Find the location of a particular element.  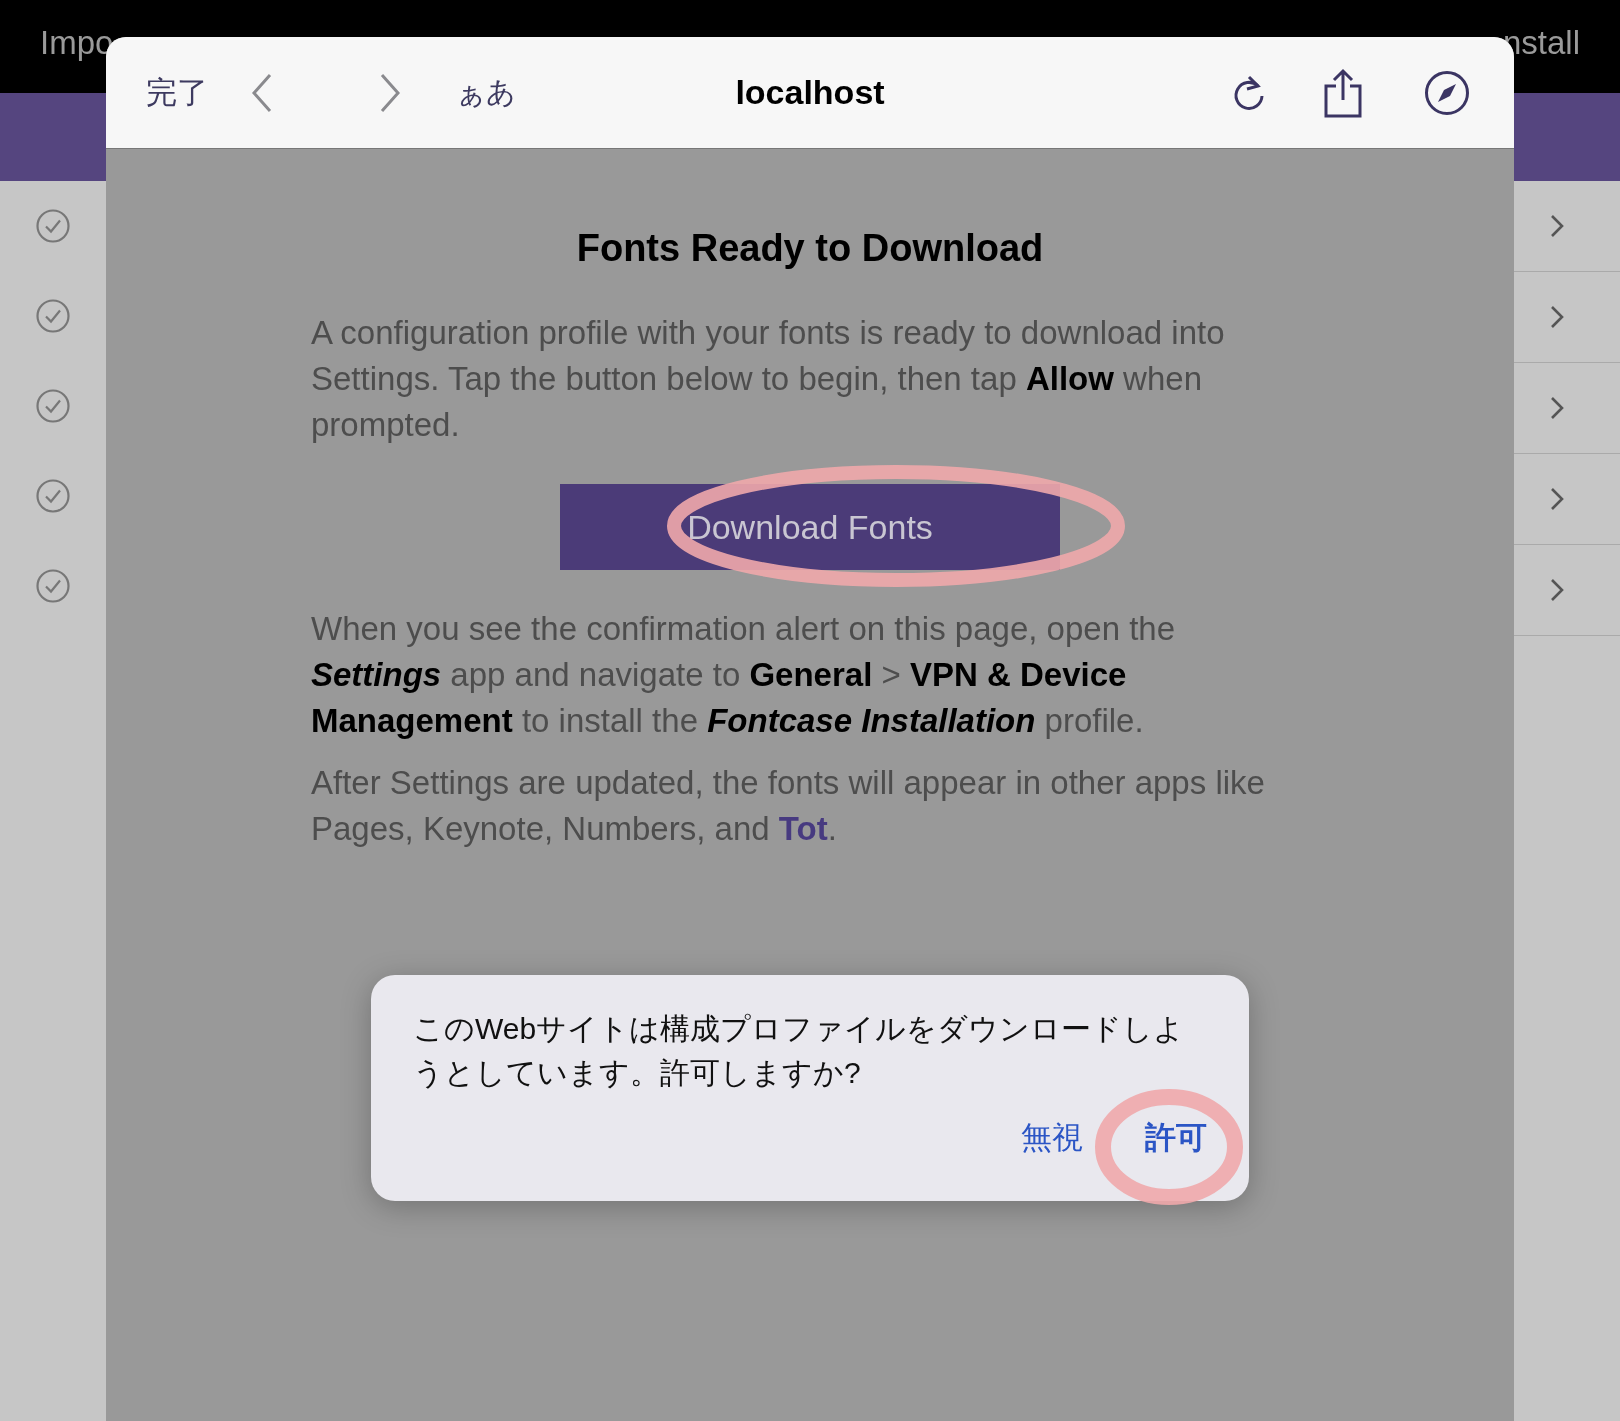

allow-button: 許可 is located at coordinates (1176, 1138).